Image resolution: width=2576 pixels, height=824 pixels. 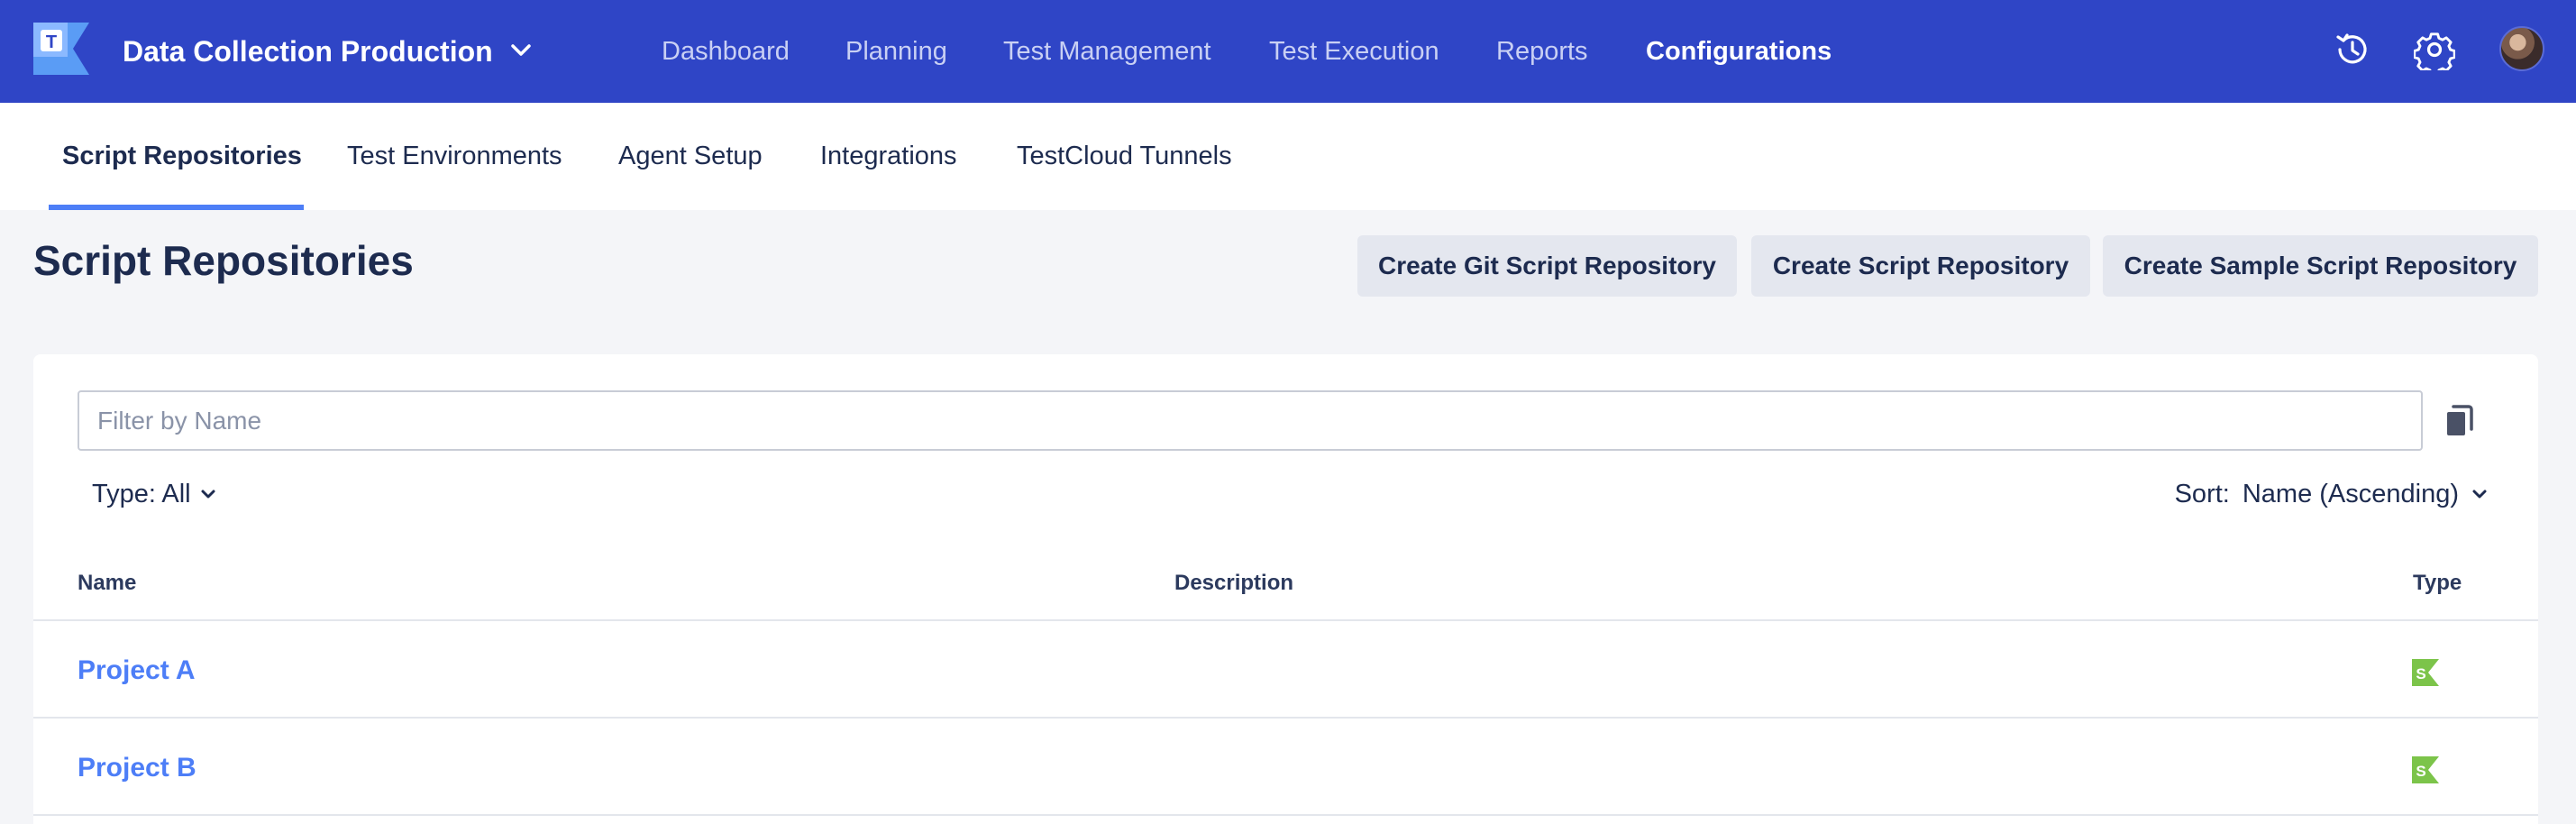 What do you see at coordinates (2202, 494) in the screenshot?
I see `sort-prefix: Sort:` at bounding box center [2202, 494].